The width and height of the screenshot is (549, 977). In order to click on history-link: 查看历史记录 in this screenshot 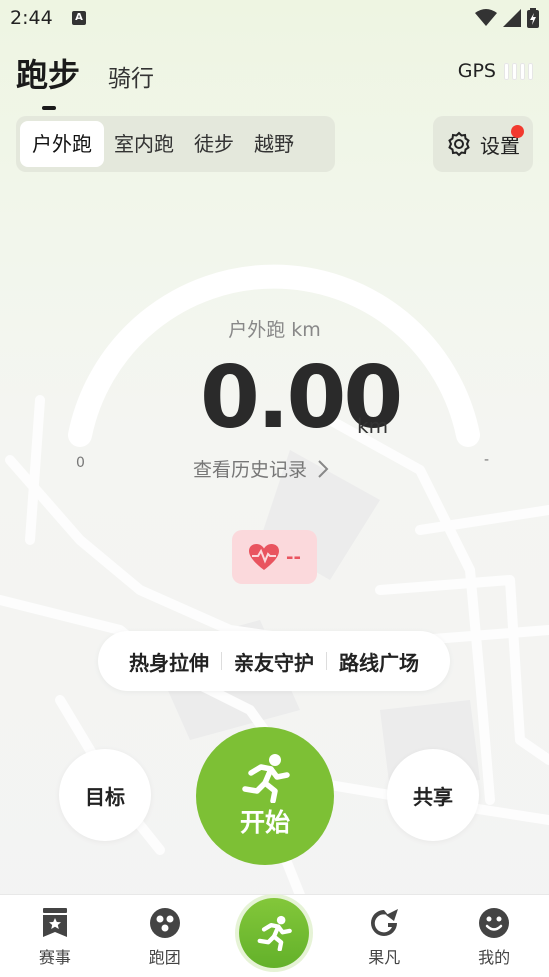, I will do `click(261, 468)`.